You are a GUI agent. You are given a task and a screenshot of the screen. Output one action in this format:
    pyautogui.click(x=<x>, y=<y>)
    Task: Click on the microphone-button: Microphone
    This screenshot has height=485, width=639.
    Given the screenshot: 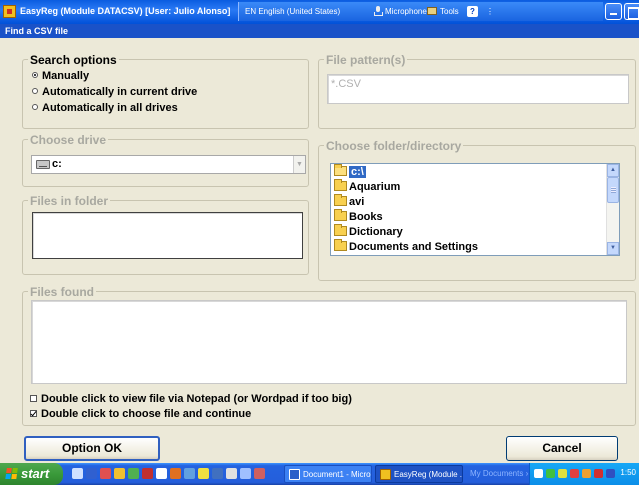 What is the action you would take?
    pyautogui.click(x=406, y=11)
    